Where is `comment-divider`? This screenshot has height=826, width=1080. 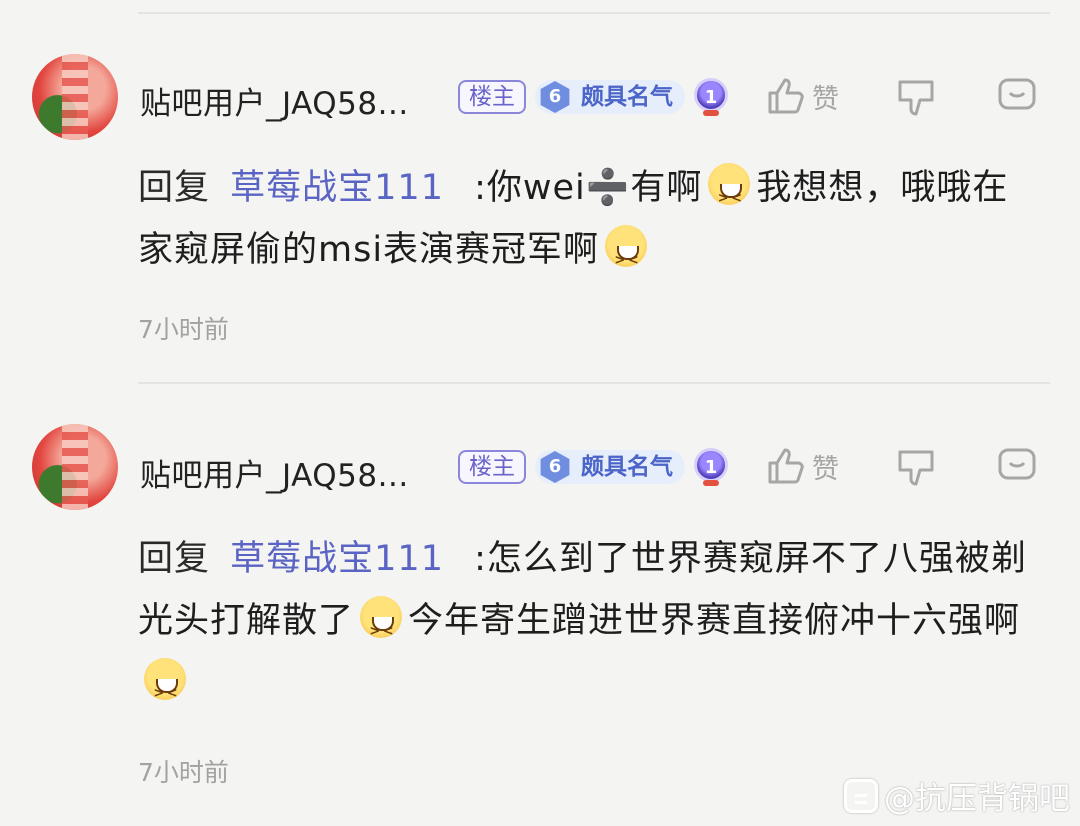
comment-divider is located at coordinates (594, 383).